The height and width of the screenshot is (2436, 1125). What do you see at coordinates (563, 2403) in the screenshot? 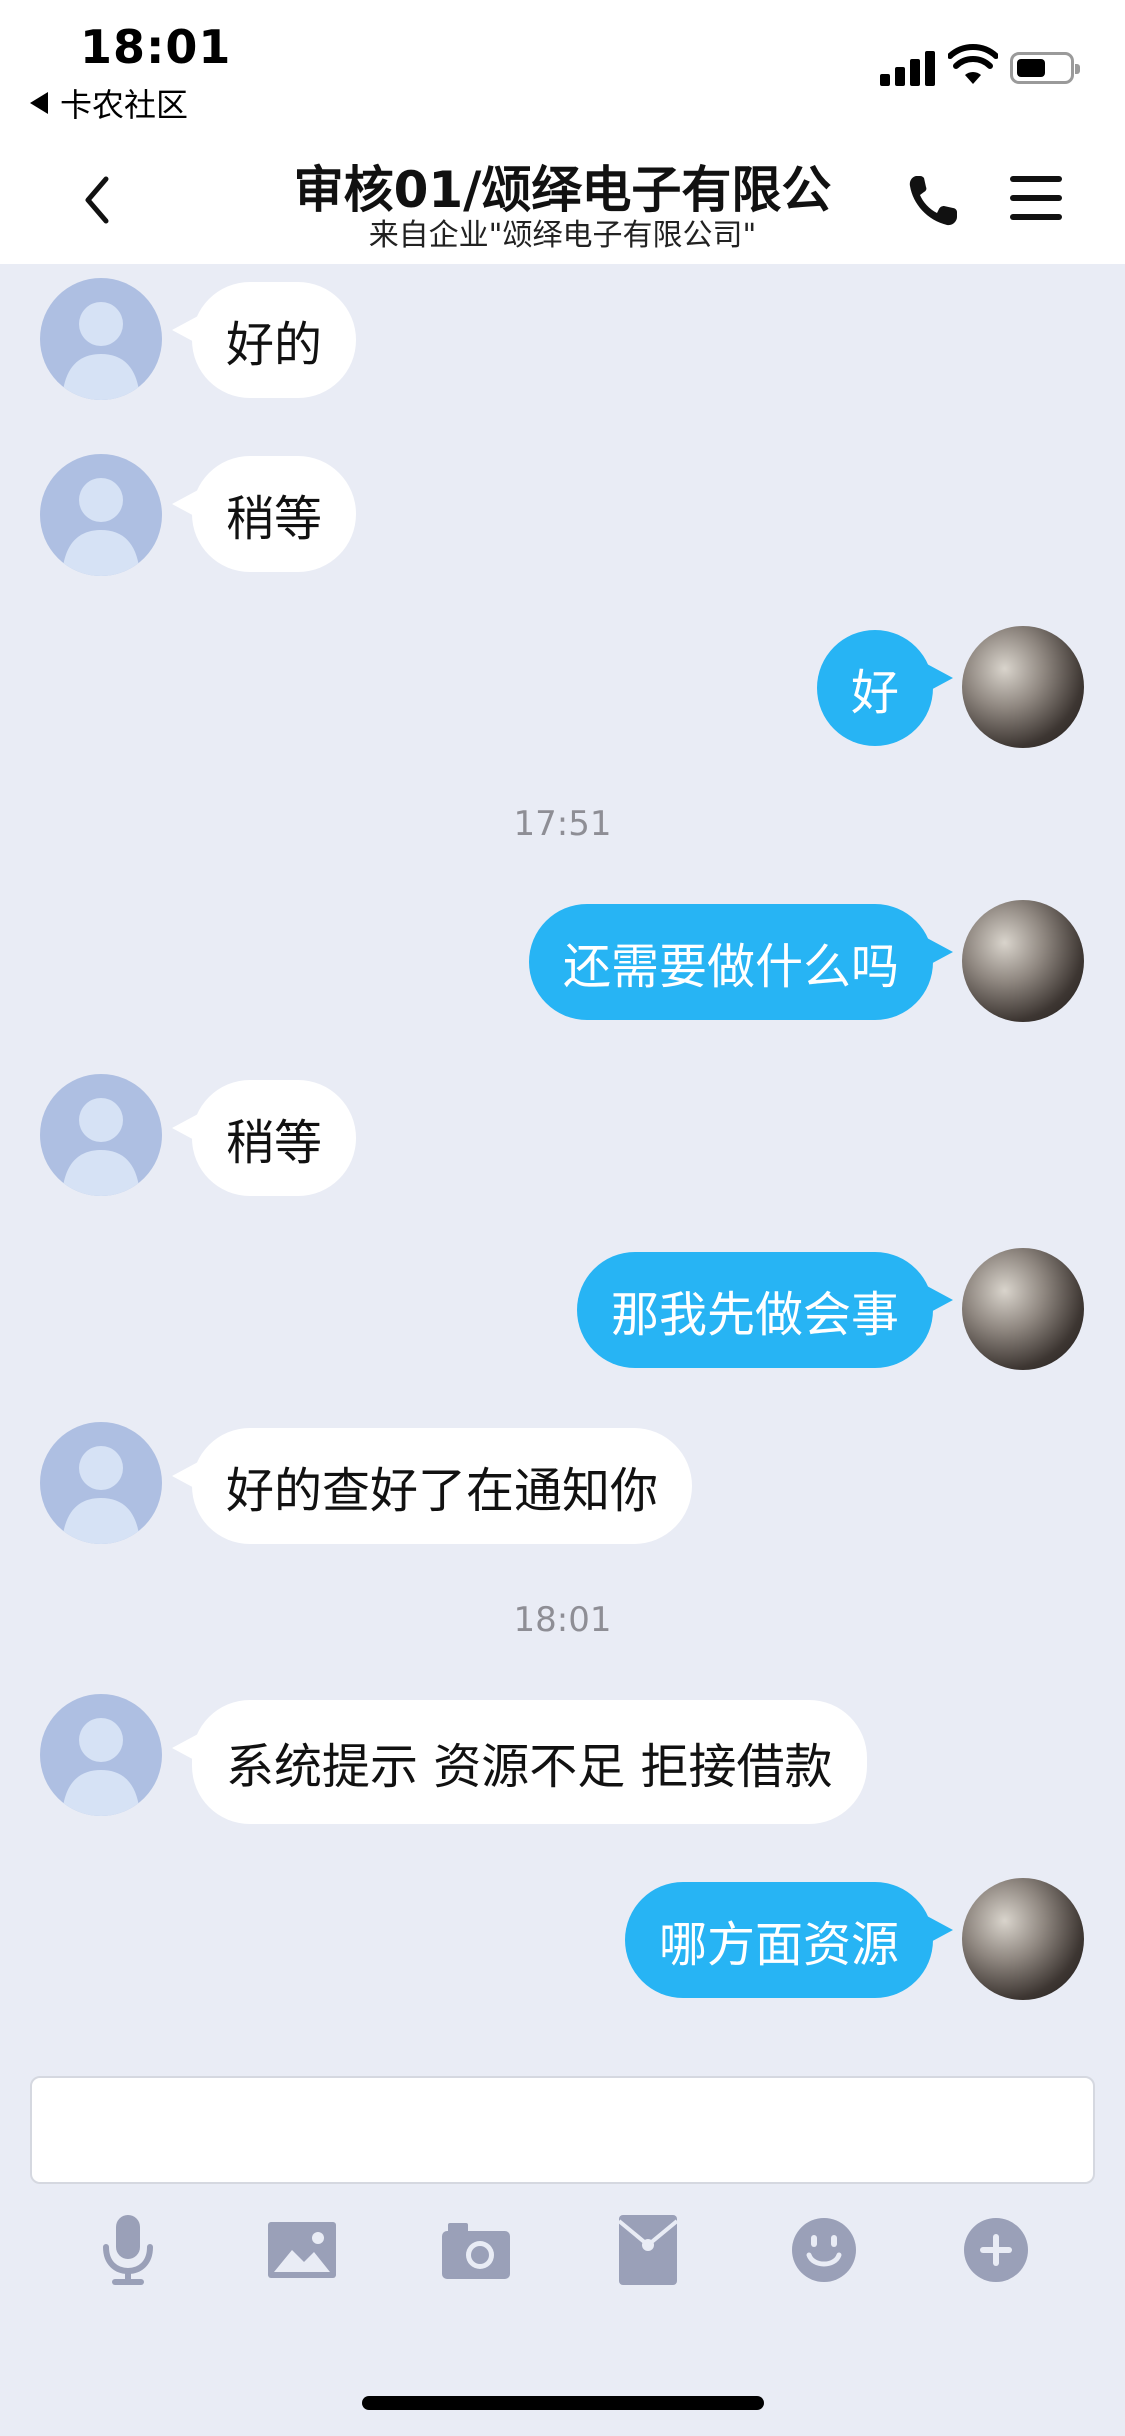
I see `home-indicator` at bounding box center [563, 2403].